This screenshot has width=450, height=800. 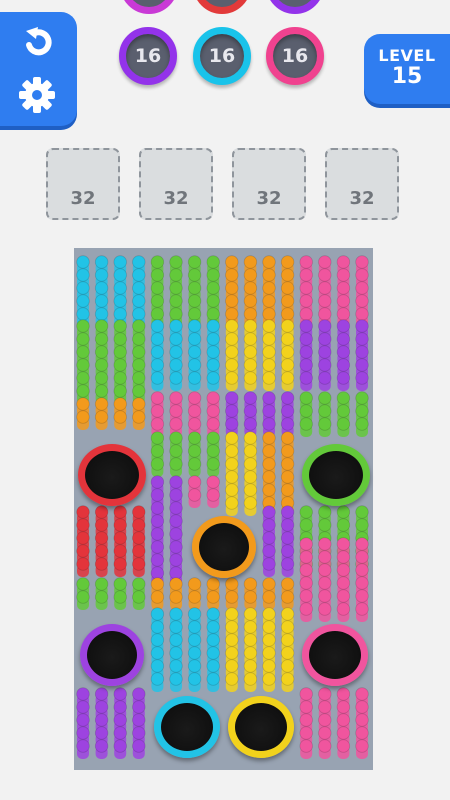 What do you see at coordinates (37, 95) in the screenshot?
I see `settings-button` at bounding box center [37, 95].